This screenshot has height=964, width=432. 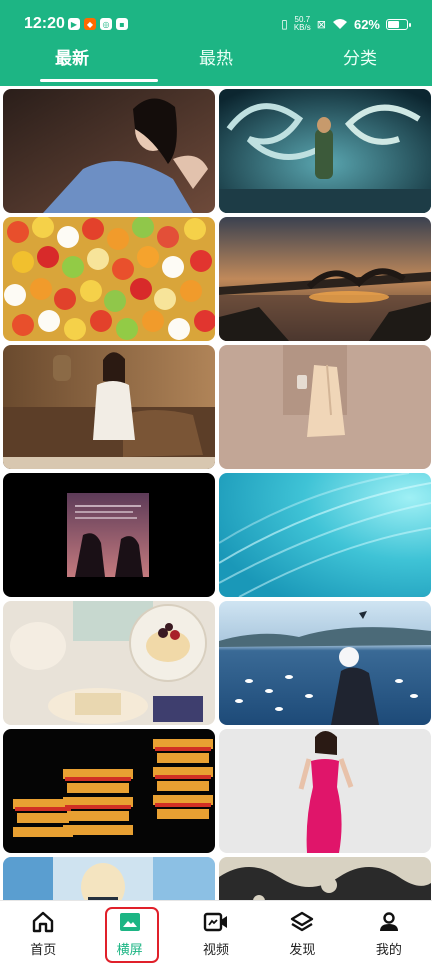 What do you see at coordinates (302, 950) in the screenshot?
I see `nav-label-discover: 发现` at bounding box center [302, 950].